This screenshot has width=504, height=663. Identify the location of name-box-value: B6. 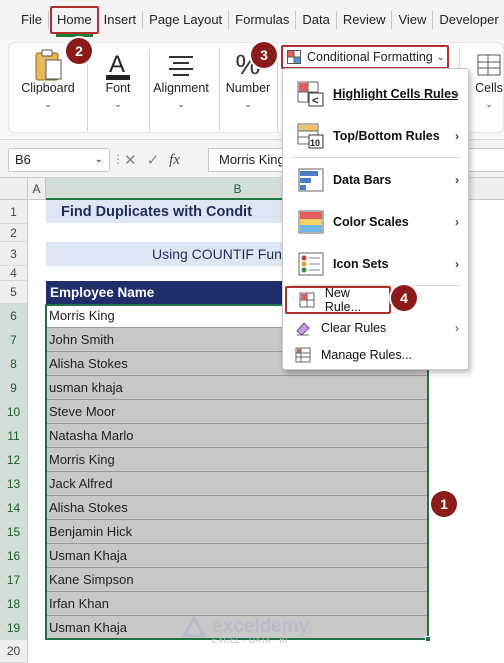
(23, 159).